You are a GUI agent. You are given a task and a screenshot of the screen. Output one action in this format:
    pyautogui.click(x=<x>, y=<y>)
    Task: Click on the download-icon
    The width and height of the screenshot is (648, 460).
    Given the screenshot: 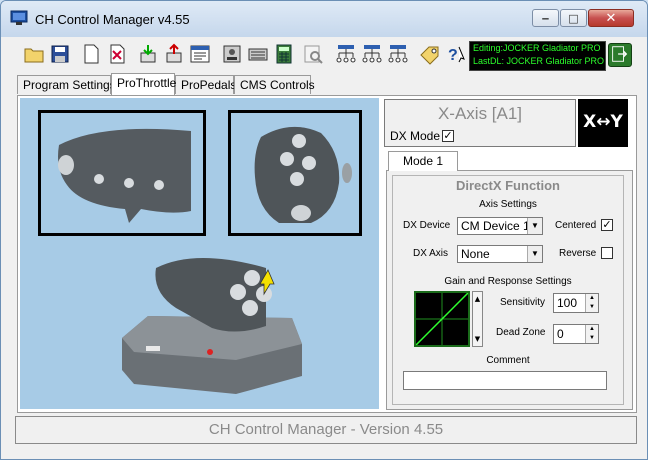 What is the action you would take?
    pyautogui.click(x=148, y=54)
    